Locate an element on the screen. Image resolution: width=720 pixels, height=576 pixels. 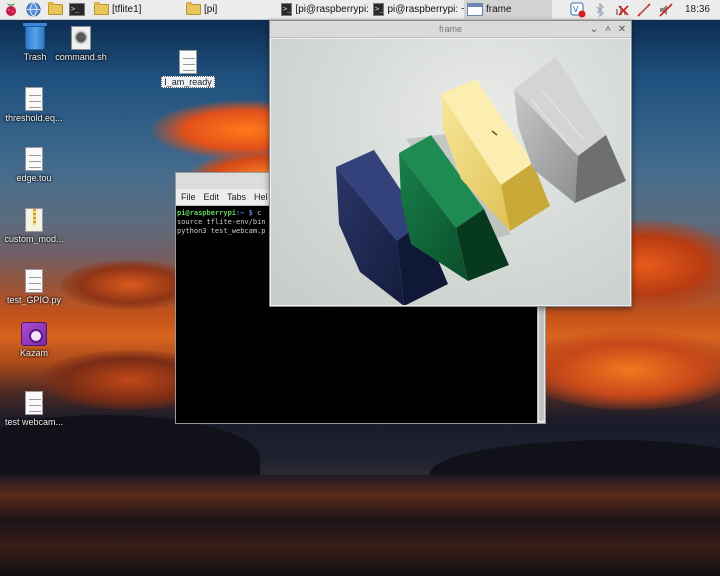
desktop-icon-label: test_GPIO.py is located at coordinates (34, 300).